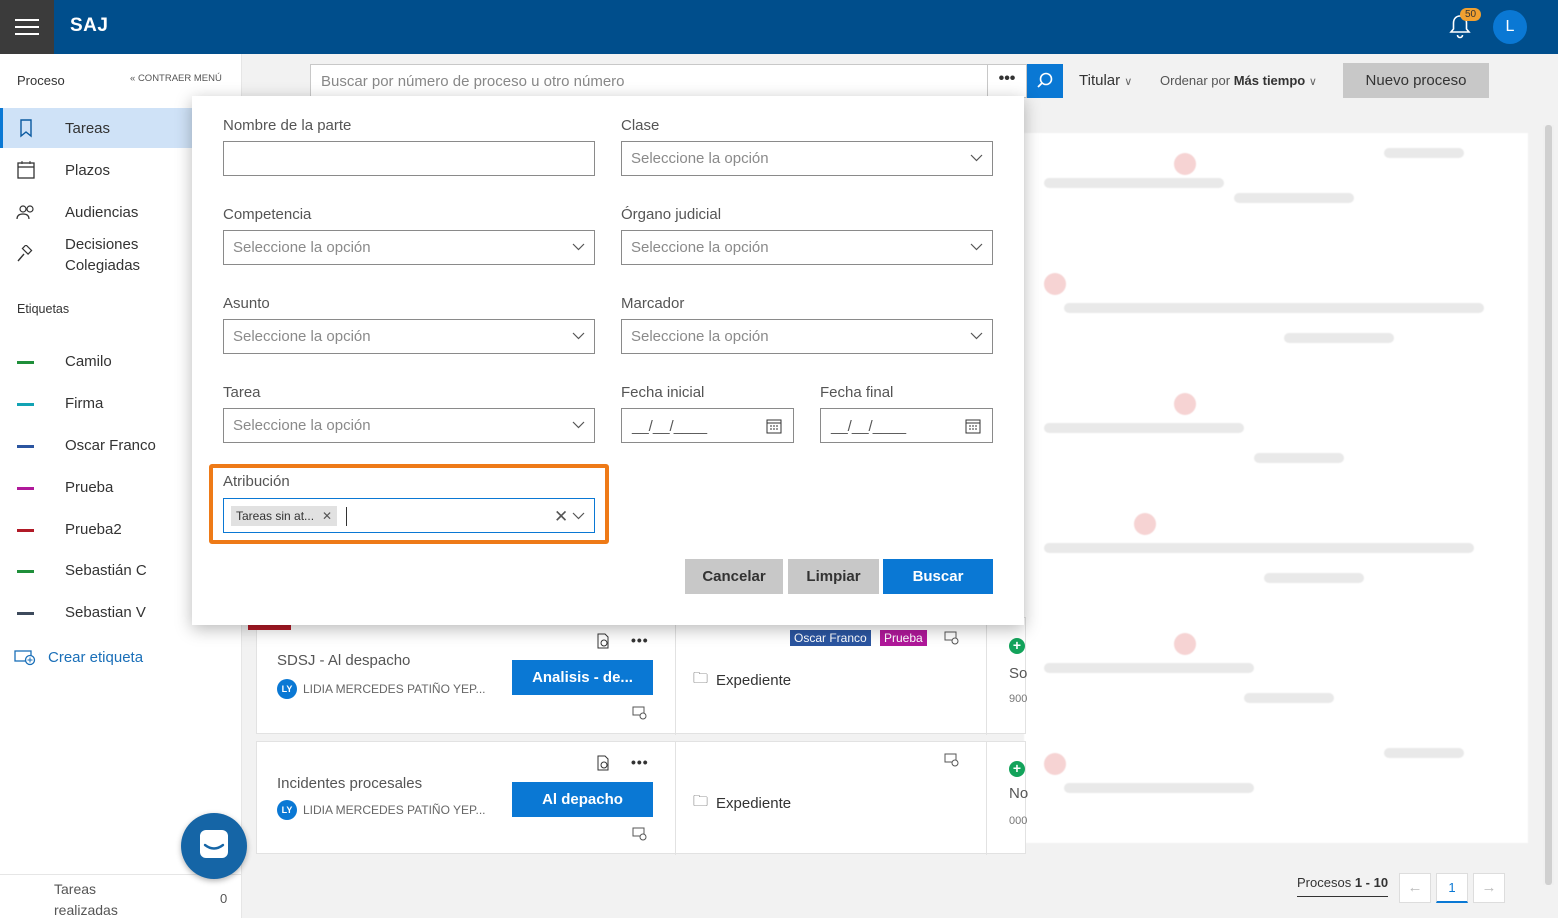 The image size is (1558, 918). Describe the element at coordinates (25, 658) in the screenshot. I see `add-tag-icon` at that location.